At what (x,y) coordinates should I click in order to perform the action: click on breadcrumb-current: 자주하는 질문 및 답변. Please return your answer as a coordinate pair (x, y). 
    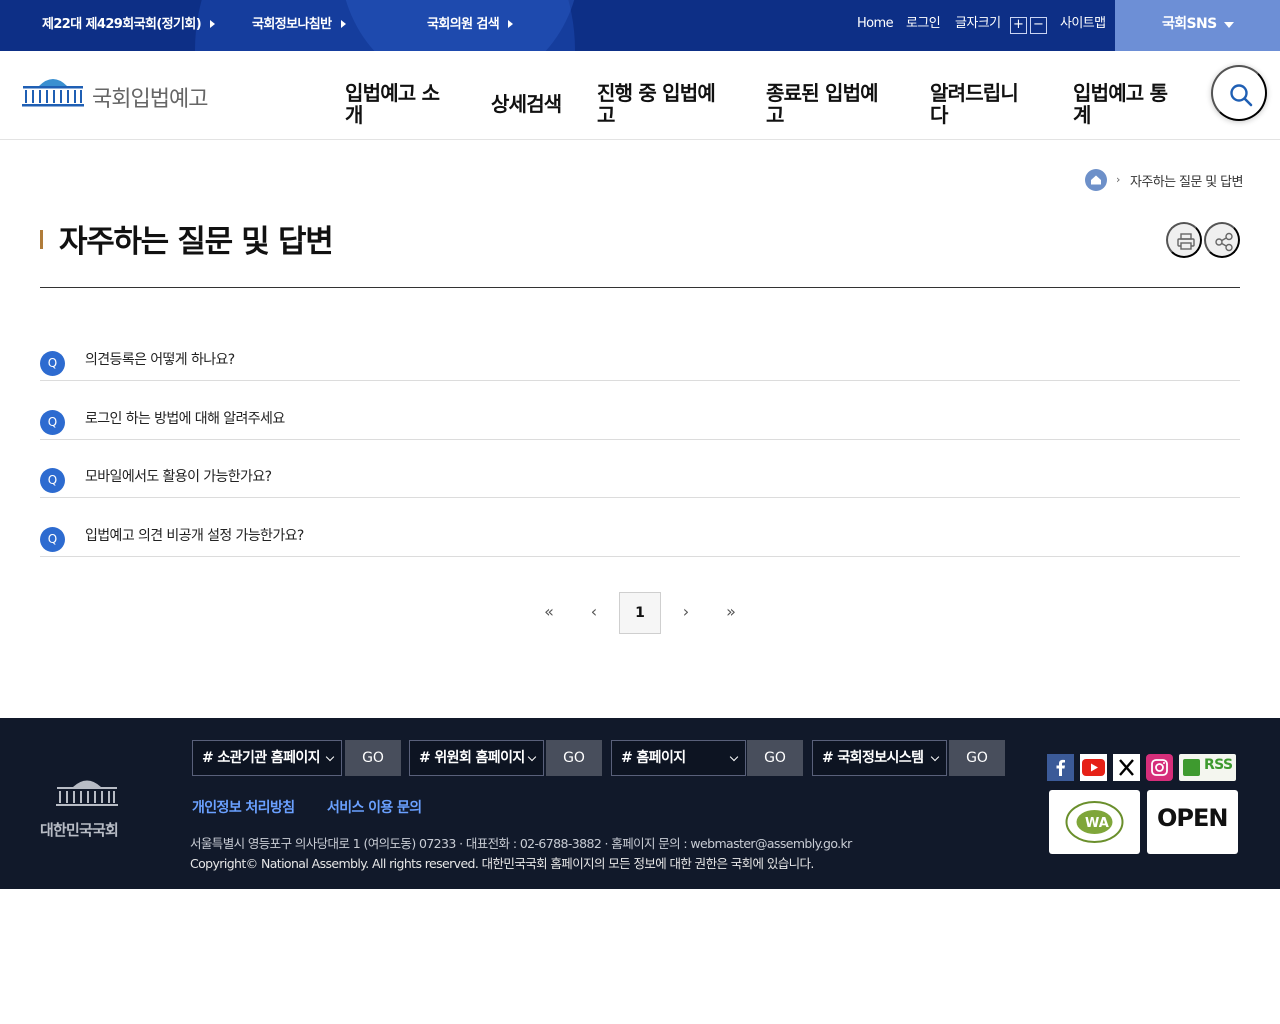
    Looking at the image, I should click on (1186, 182).